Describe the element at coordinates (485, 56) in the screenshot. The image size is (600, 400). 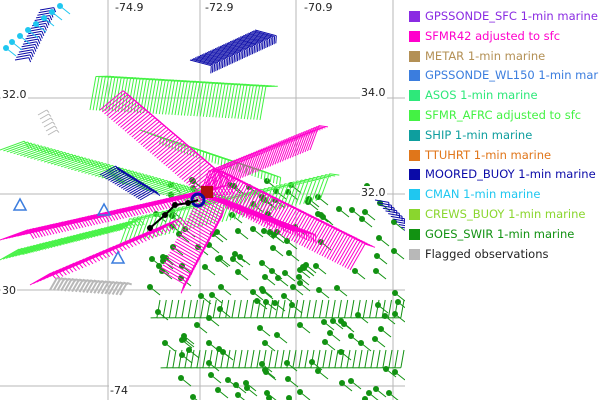
I see `legend-label: METAR 1-min marine` at that location.